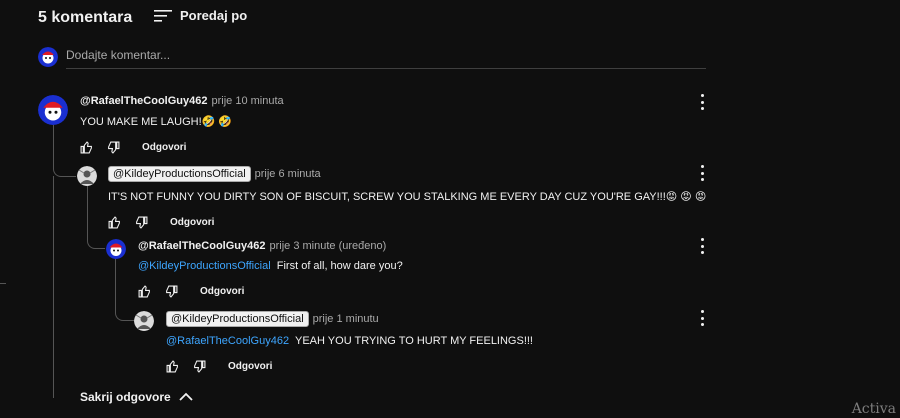 This screenshot has width=900, height=418. What do you see at coordinates (125, 397) in the screenshot?
I see `hide-replies-label: Sakrij odgovore` at bounding box center [125, 397].